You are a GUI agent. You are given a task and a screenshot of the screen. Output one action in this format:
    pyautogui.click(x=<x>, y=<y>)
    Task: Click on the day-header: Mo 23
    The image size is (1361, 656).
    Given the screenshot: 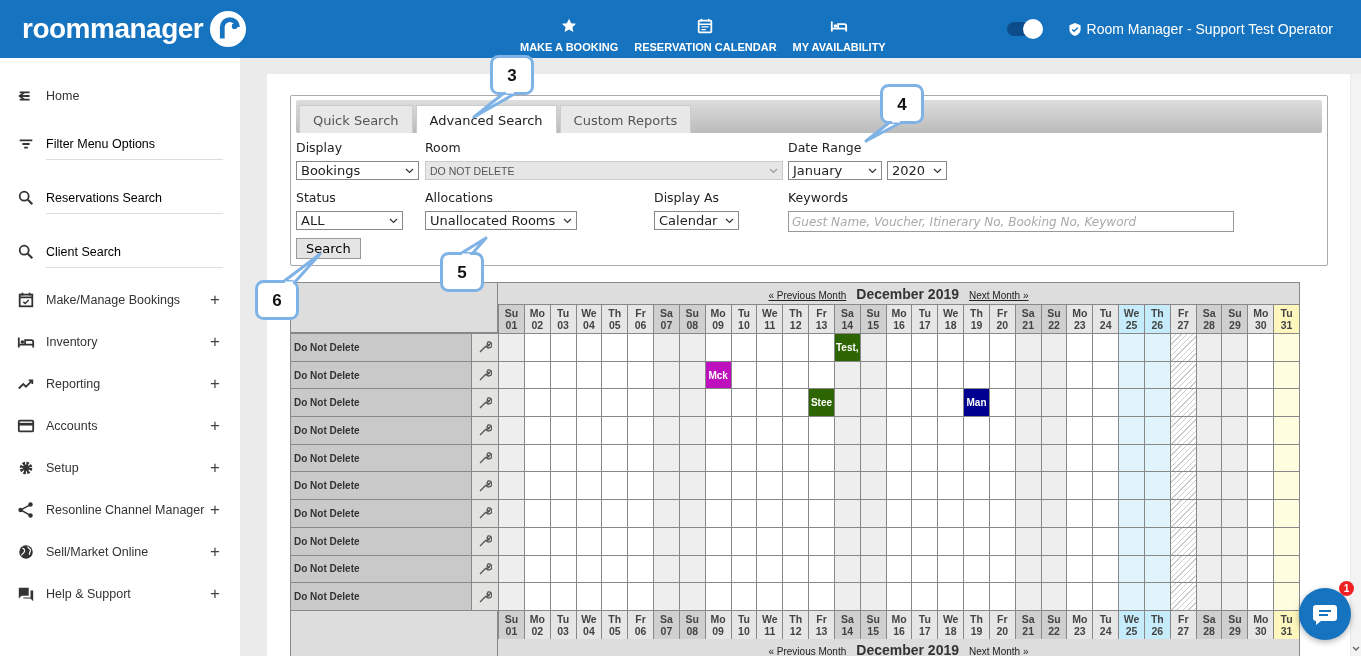 What is the action you would take?
    pyautogui.click(x=1079, y=318)
    